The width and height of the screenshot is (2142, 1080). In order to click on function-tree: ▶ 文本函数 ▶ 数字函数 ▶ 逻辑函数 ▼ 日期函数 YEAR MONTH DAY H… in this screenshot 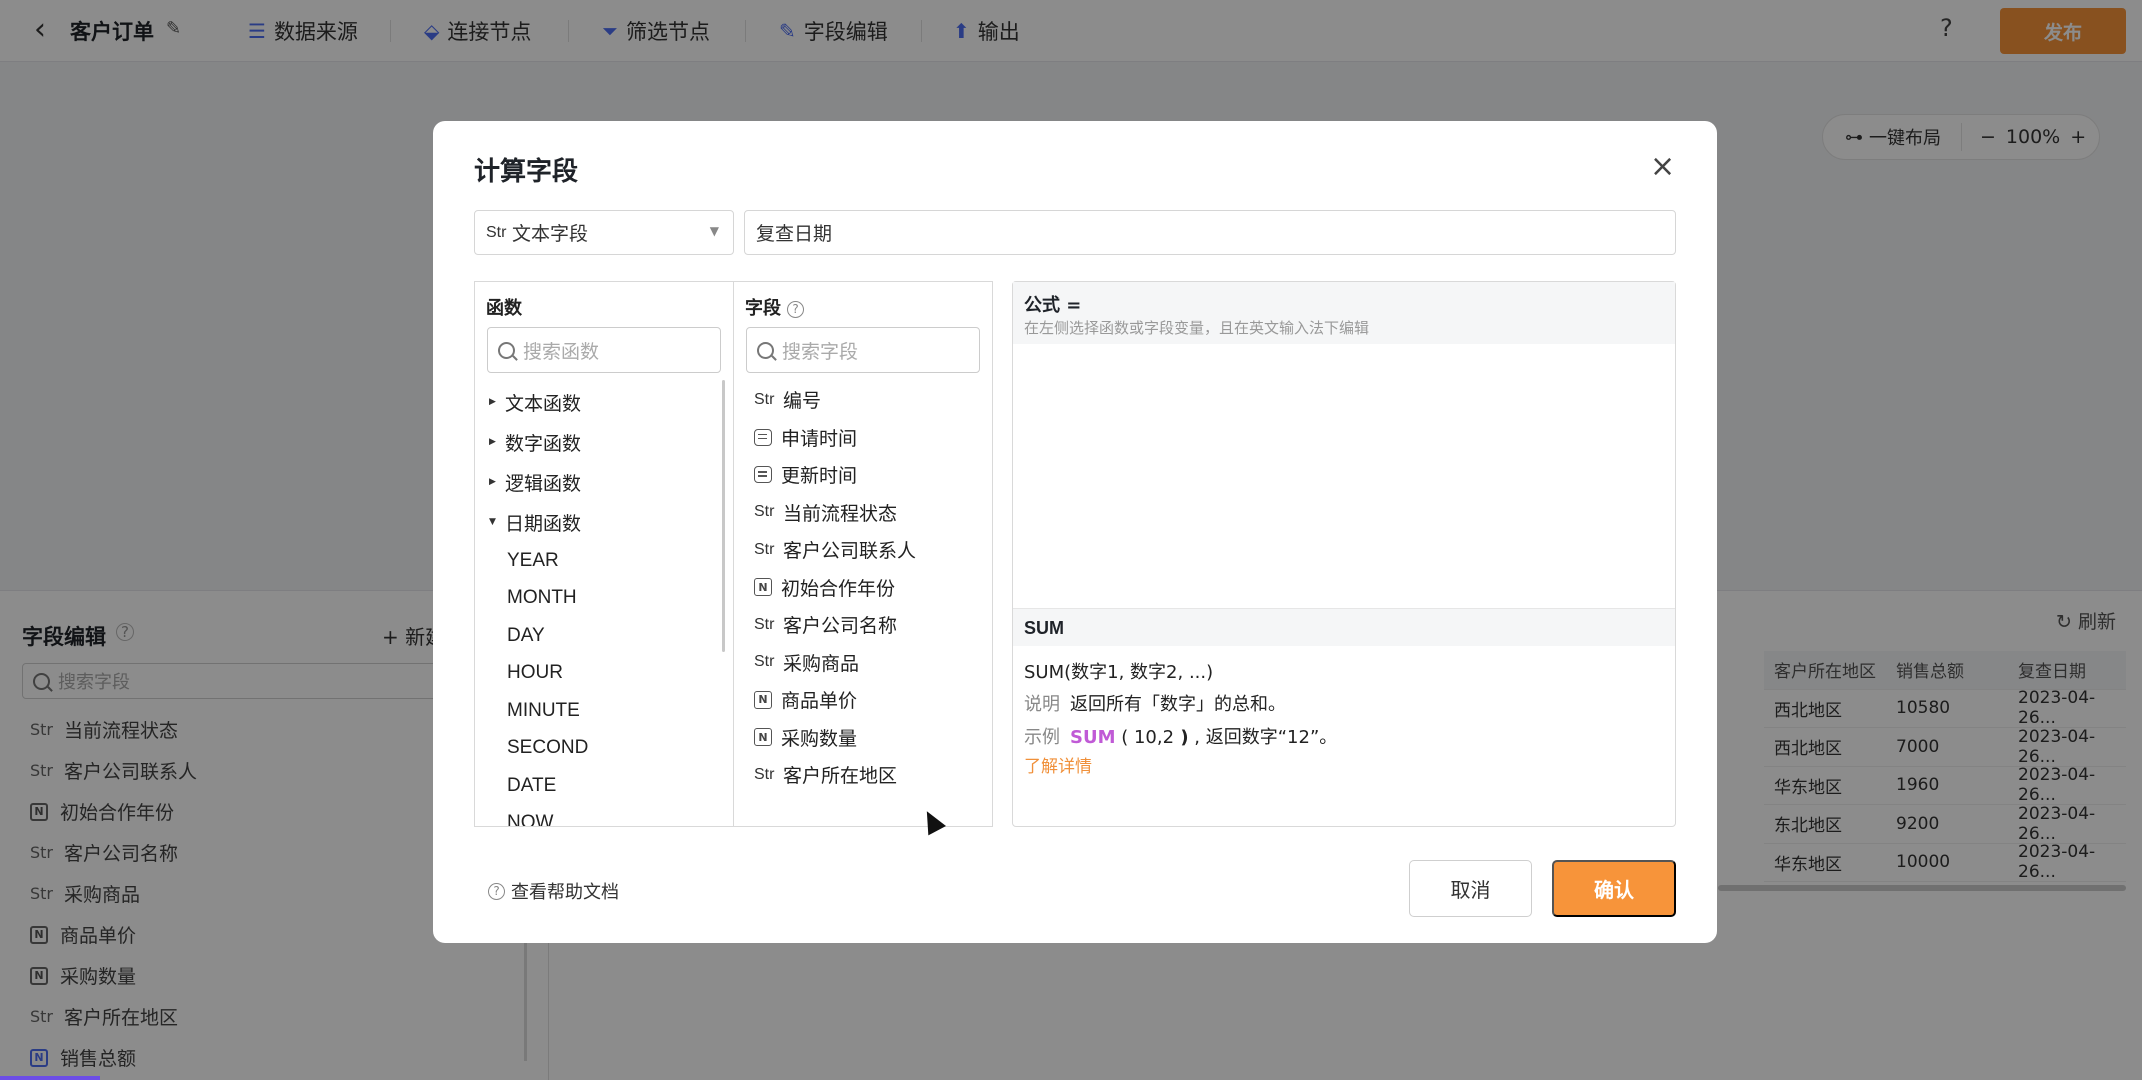, I will do `click(605, 604)`.